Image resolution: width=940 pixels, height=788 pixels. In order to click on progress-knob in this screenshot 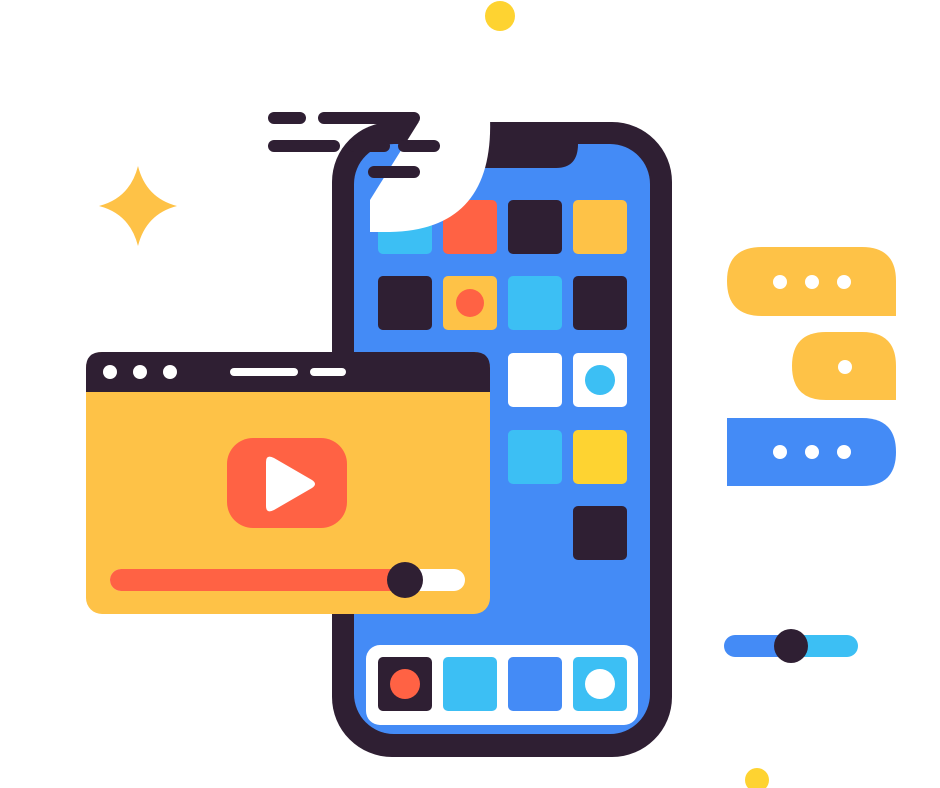, I will do `click(405, 580)`.